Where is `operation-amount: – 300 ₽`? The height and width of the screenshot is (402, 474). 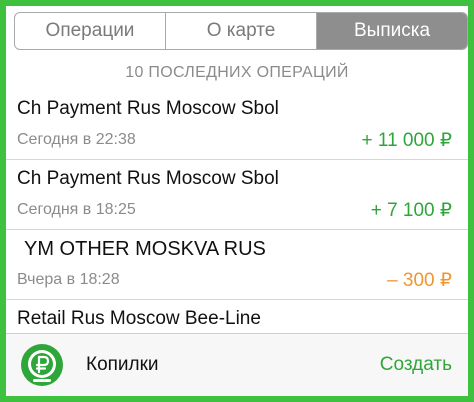 operation-amount: – 300 ₽ is located at coordinates (419, 280).